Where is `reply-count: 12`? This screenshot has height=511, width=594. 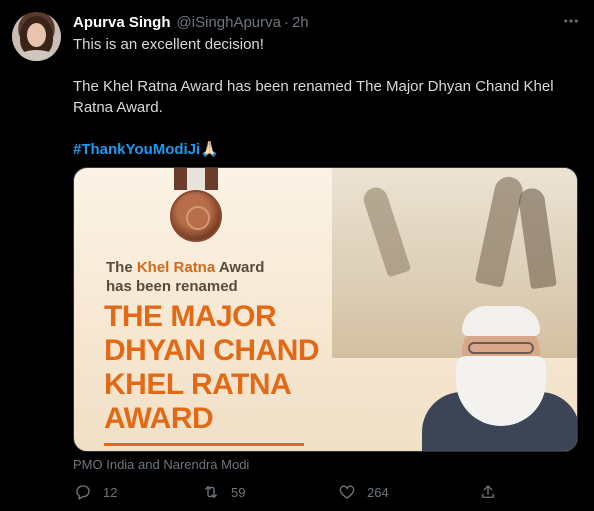 reply-count: 12 is located at coordinates (110, 492).